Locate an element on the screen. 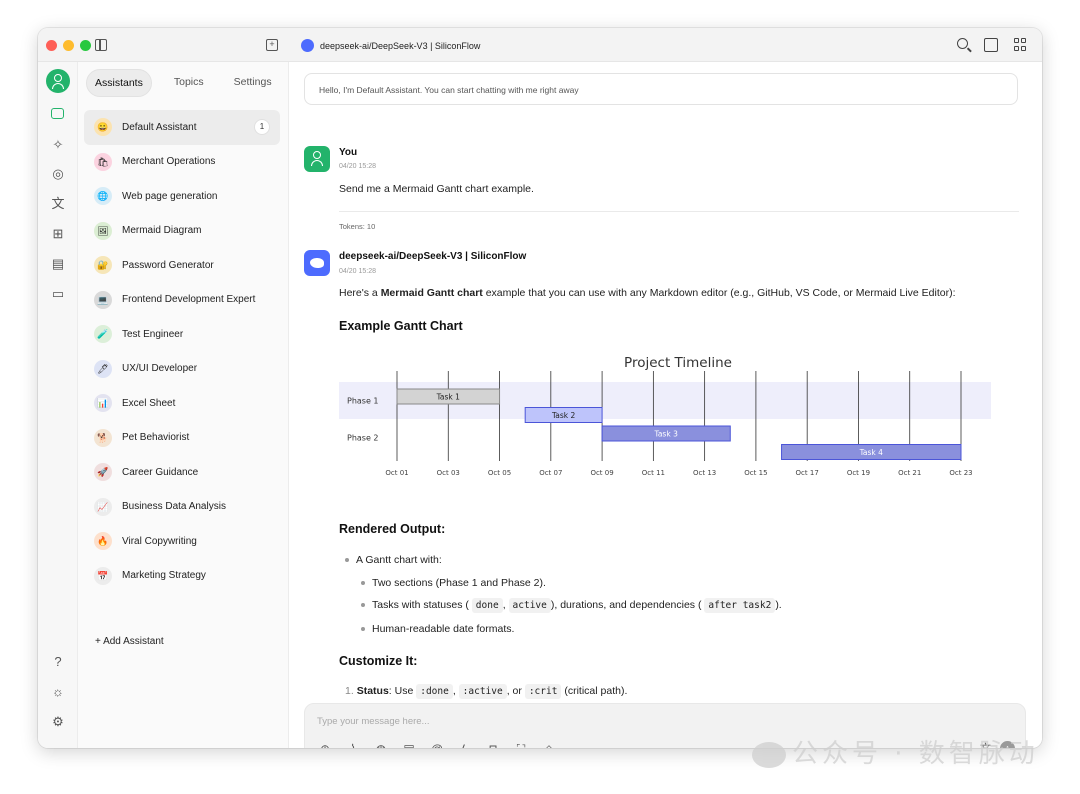 The image size is (1080, 794). chat-icon is located at coordinates (57, 113).